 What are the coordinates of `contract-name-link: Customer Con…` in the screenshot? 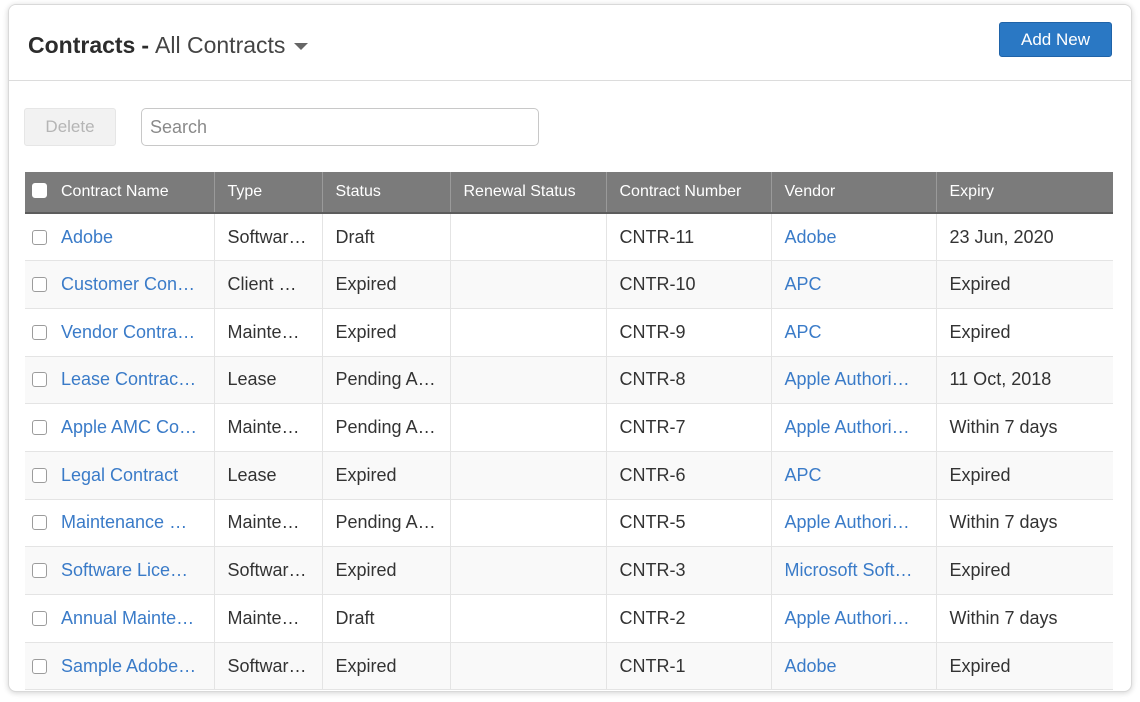 It's located at (128, 284).